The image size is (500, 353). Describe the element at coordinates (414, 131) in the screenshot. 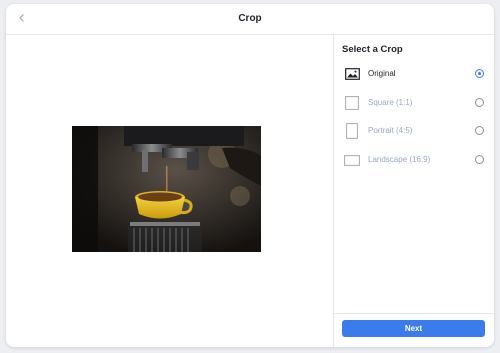

I see `crop-option-portrait: Portrait (4:5)` at that location.